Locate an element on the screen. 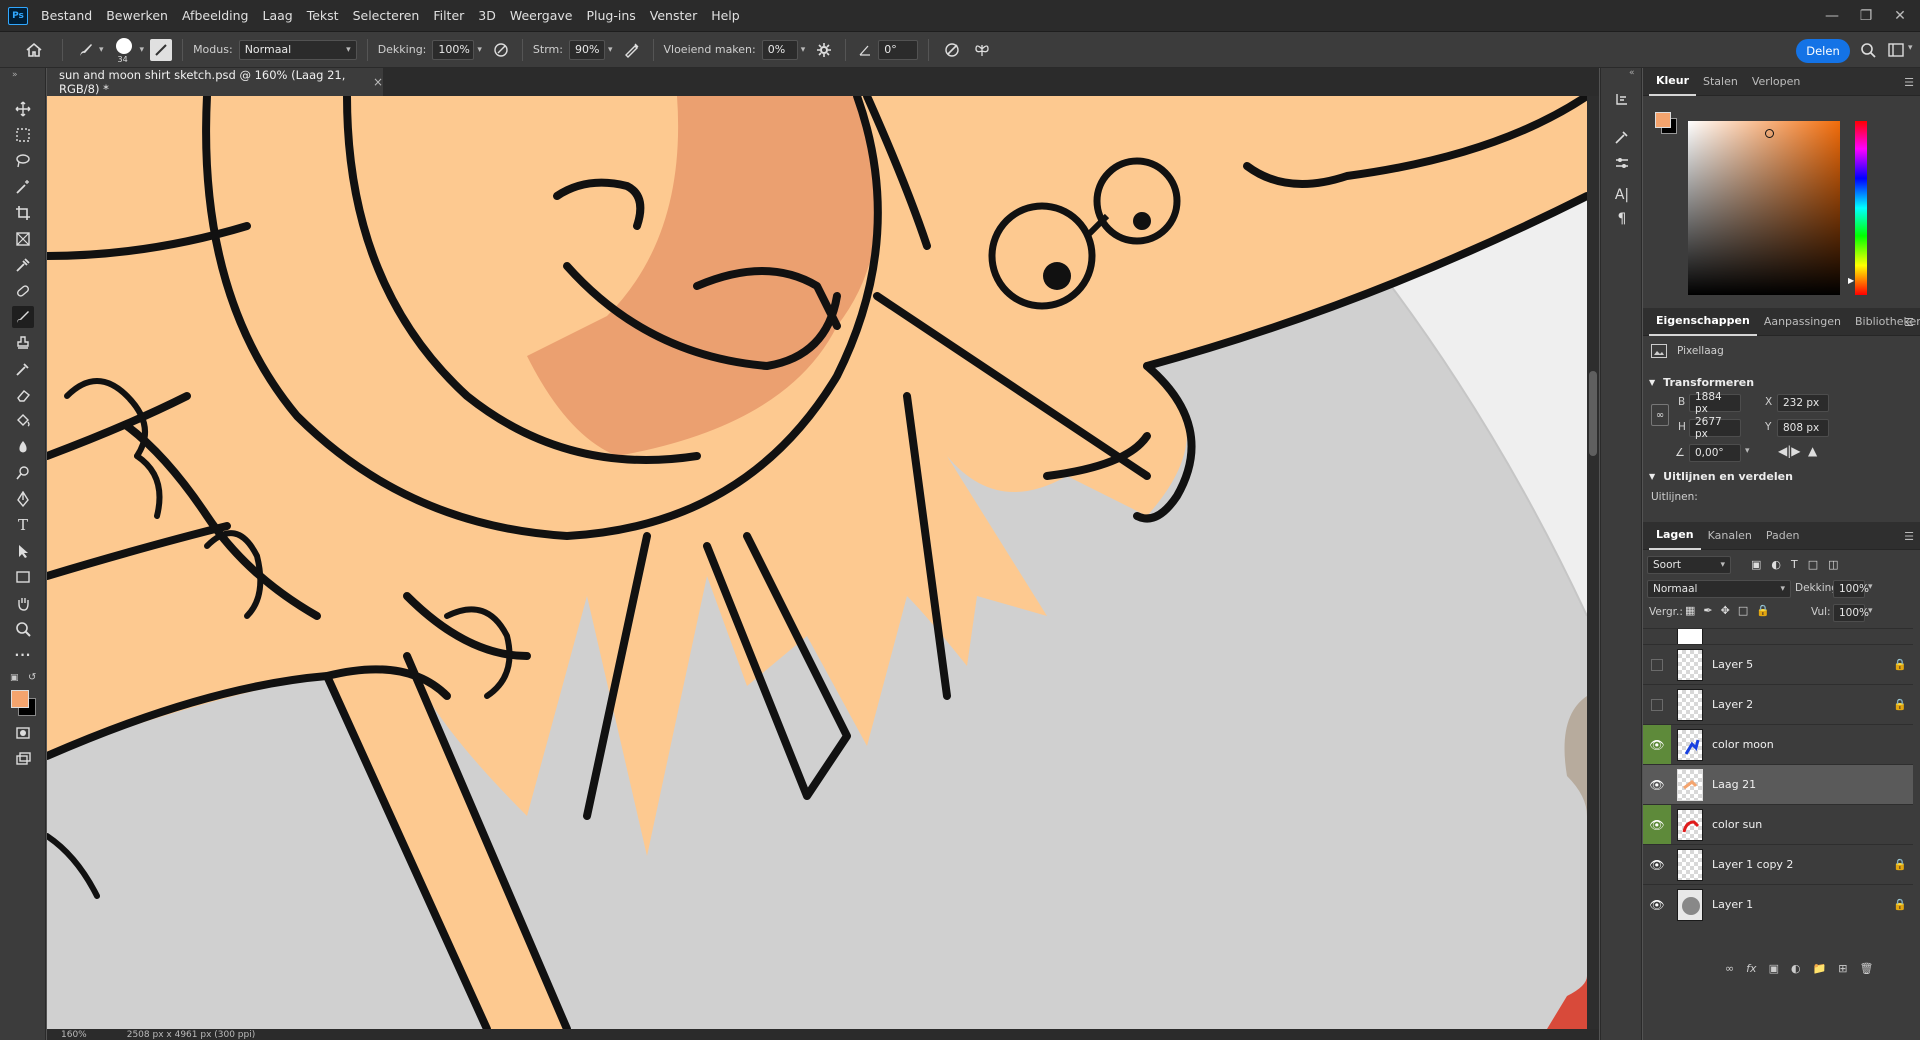 This screenshot has height=1040, width=1920. brush-settings-icon is located at coordinates (1622, 137).